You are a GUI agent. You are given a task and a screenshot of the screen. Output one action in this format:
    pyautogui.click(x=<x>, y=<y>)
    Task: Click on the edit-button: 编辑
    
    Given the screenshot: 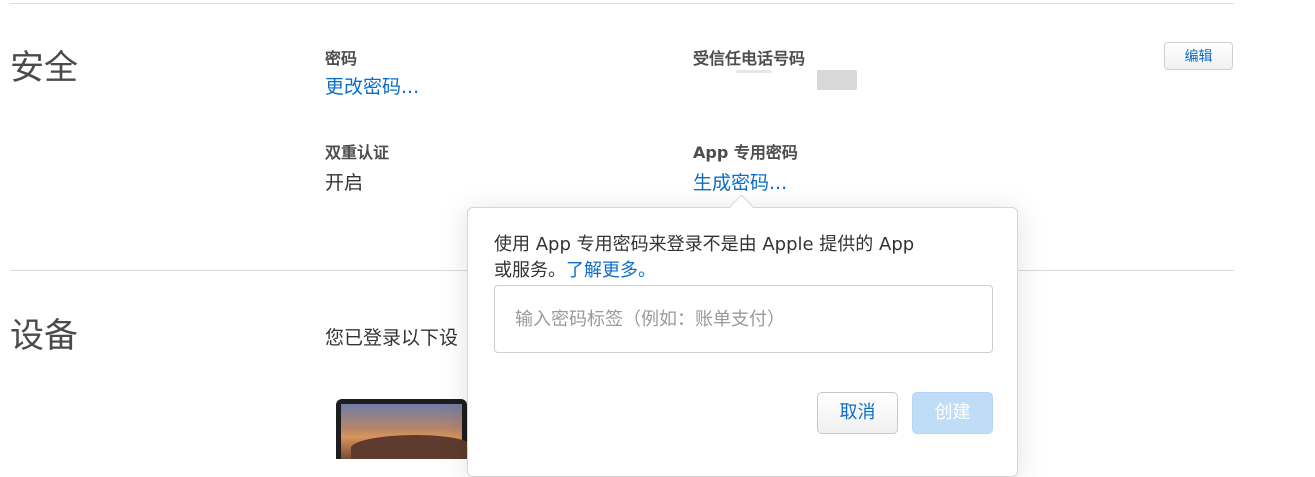 What is the action you would take?
    pyautogui.click(x=1198, y=56)
    